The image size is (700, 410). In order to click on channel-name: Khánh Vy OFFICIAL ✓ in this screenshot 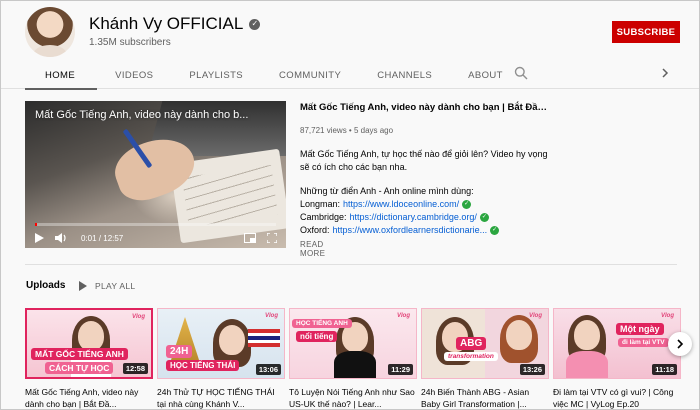, I will do `click(175, 24)`.